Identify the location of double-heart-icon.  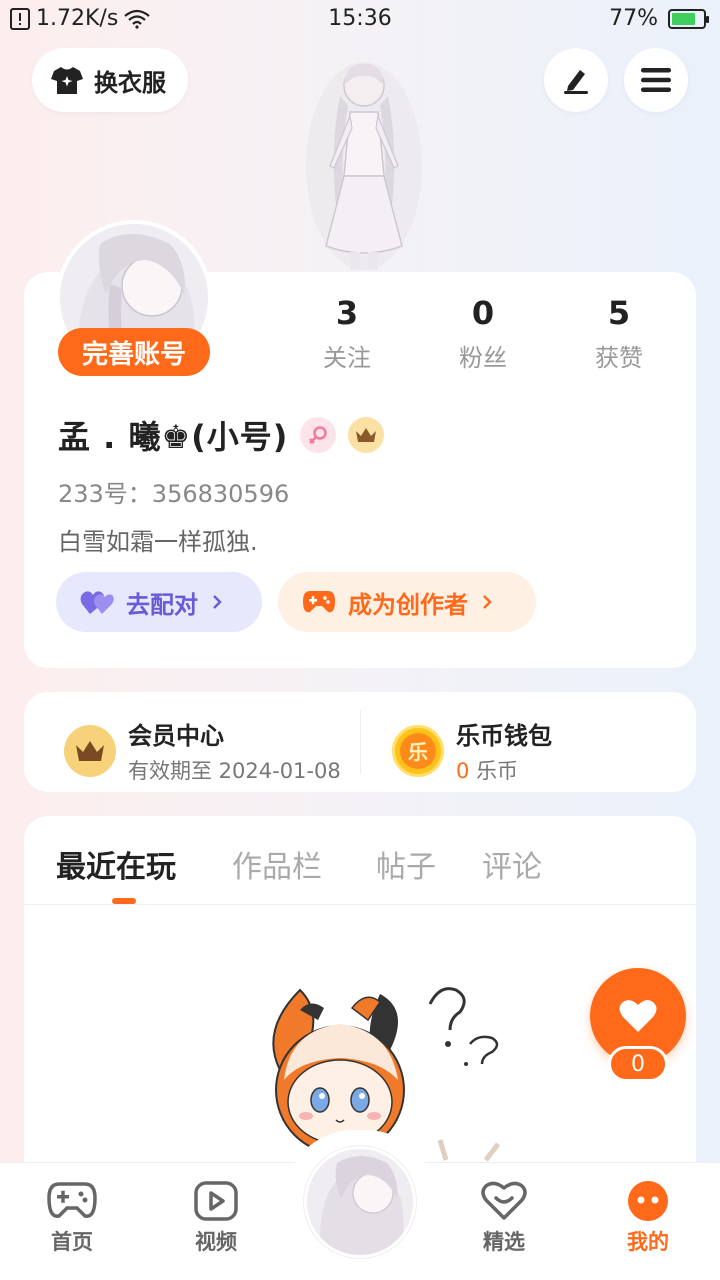
(97, 602).